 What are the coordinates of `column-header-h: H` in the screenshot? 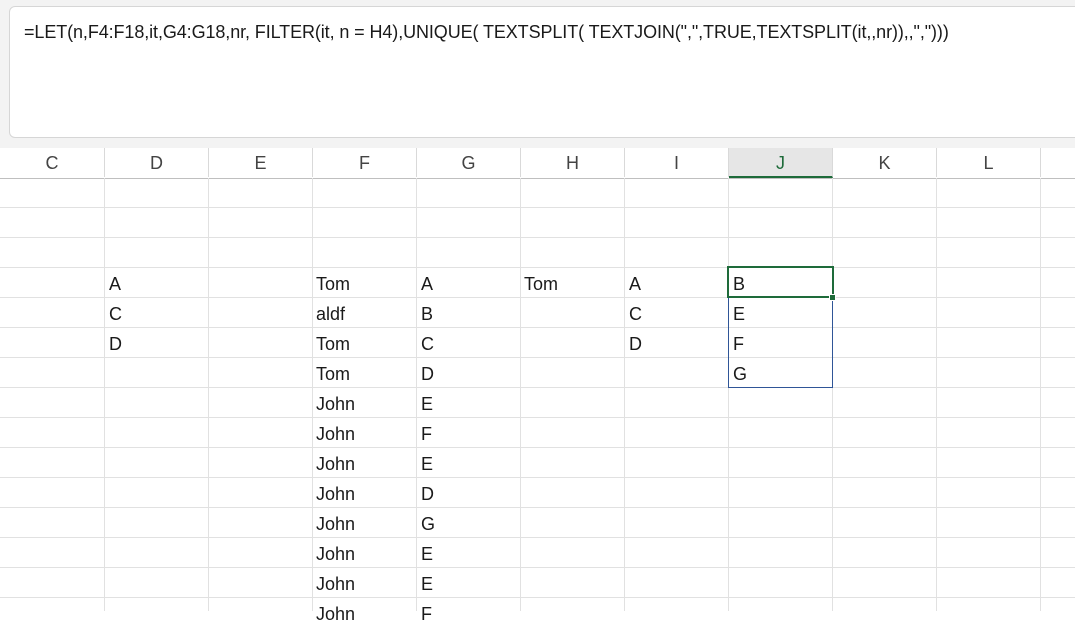 It's located at (573, 162).